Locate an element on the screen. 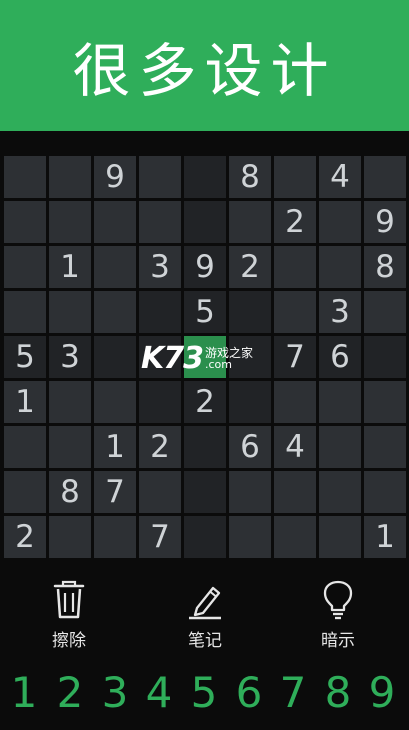 The width and height of the screenshot is (409, 730). number-button: 5 is located at coordinates (204, 692).